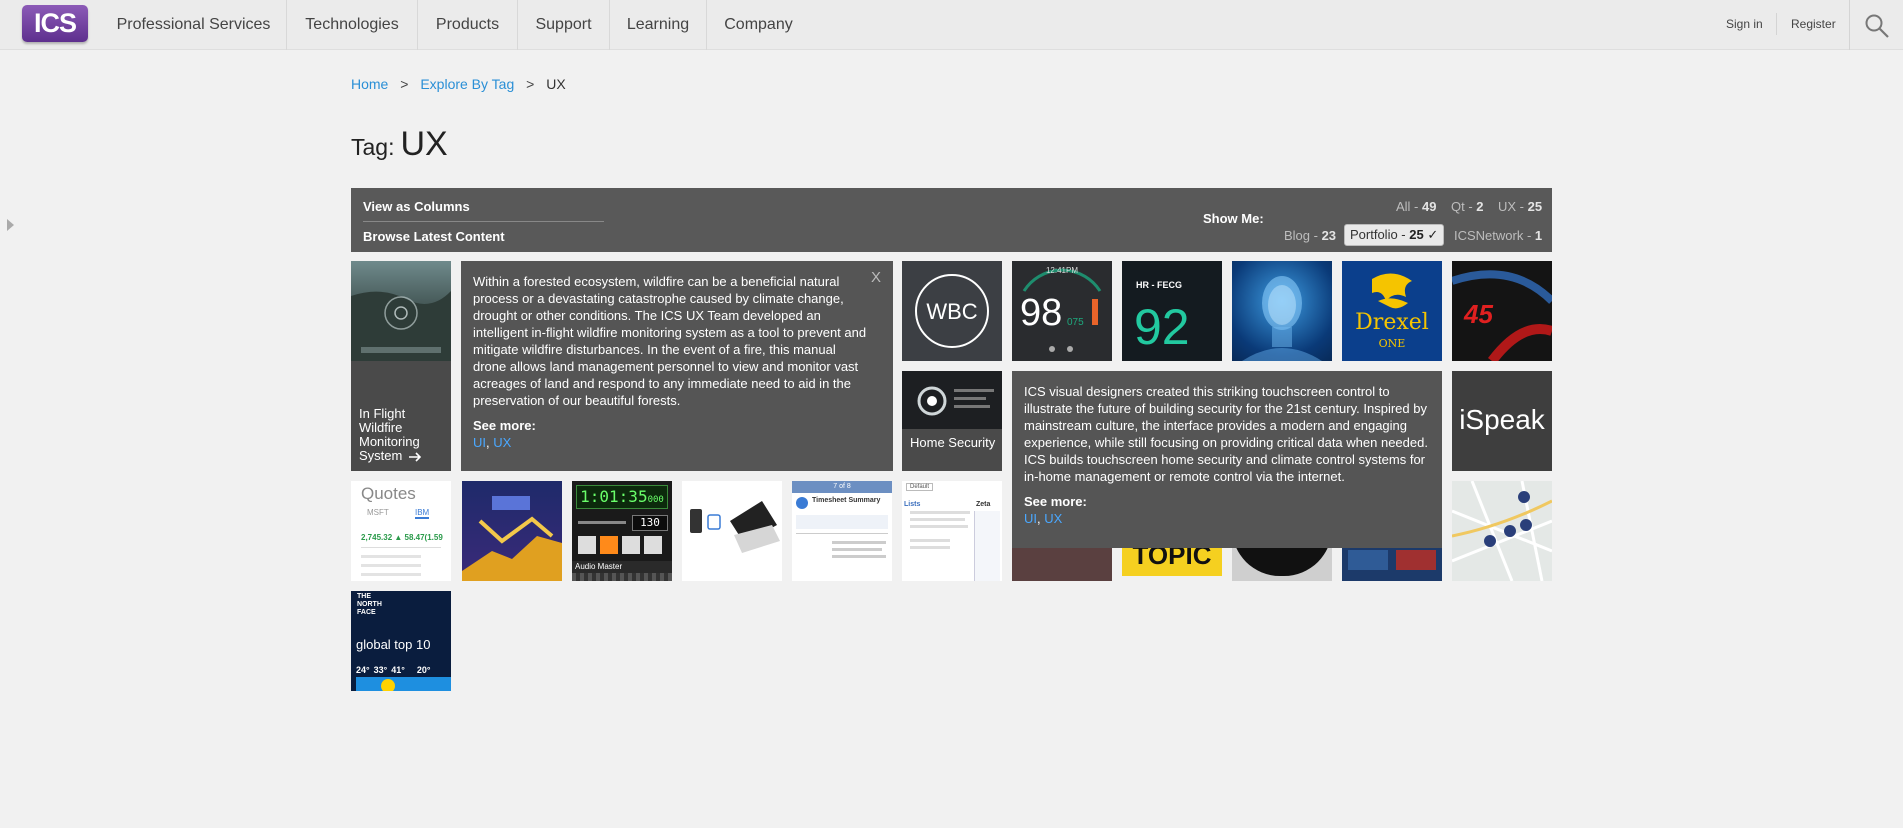 The width and height of the screenshot is (1903, 828). What do you see at coordinates (952, 531) in the screenshot?
I see `tile-lists: Default Lists Zeta` at bounding box center [952, 531].